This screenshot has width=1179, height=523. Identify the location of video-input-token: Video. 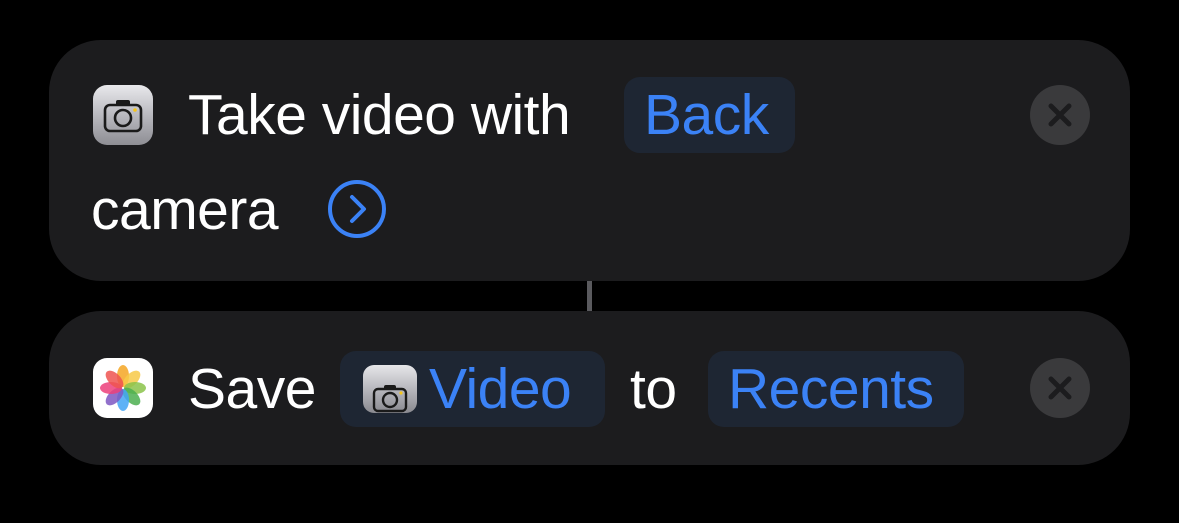
(472, 389).